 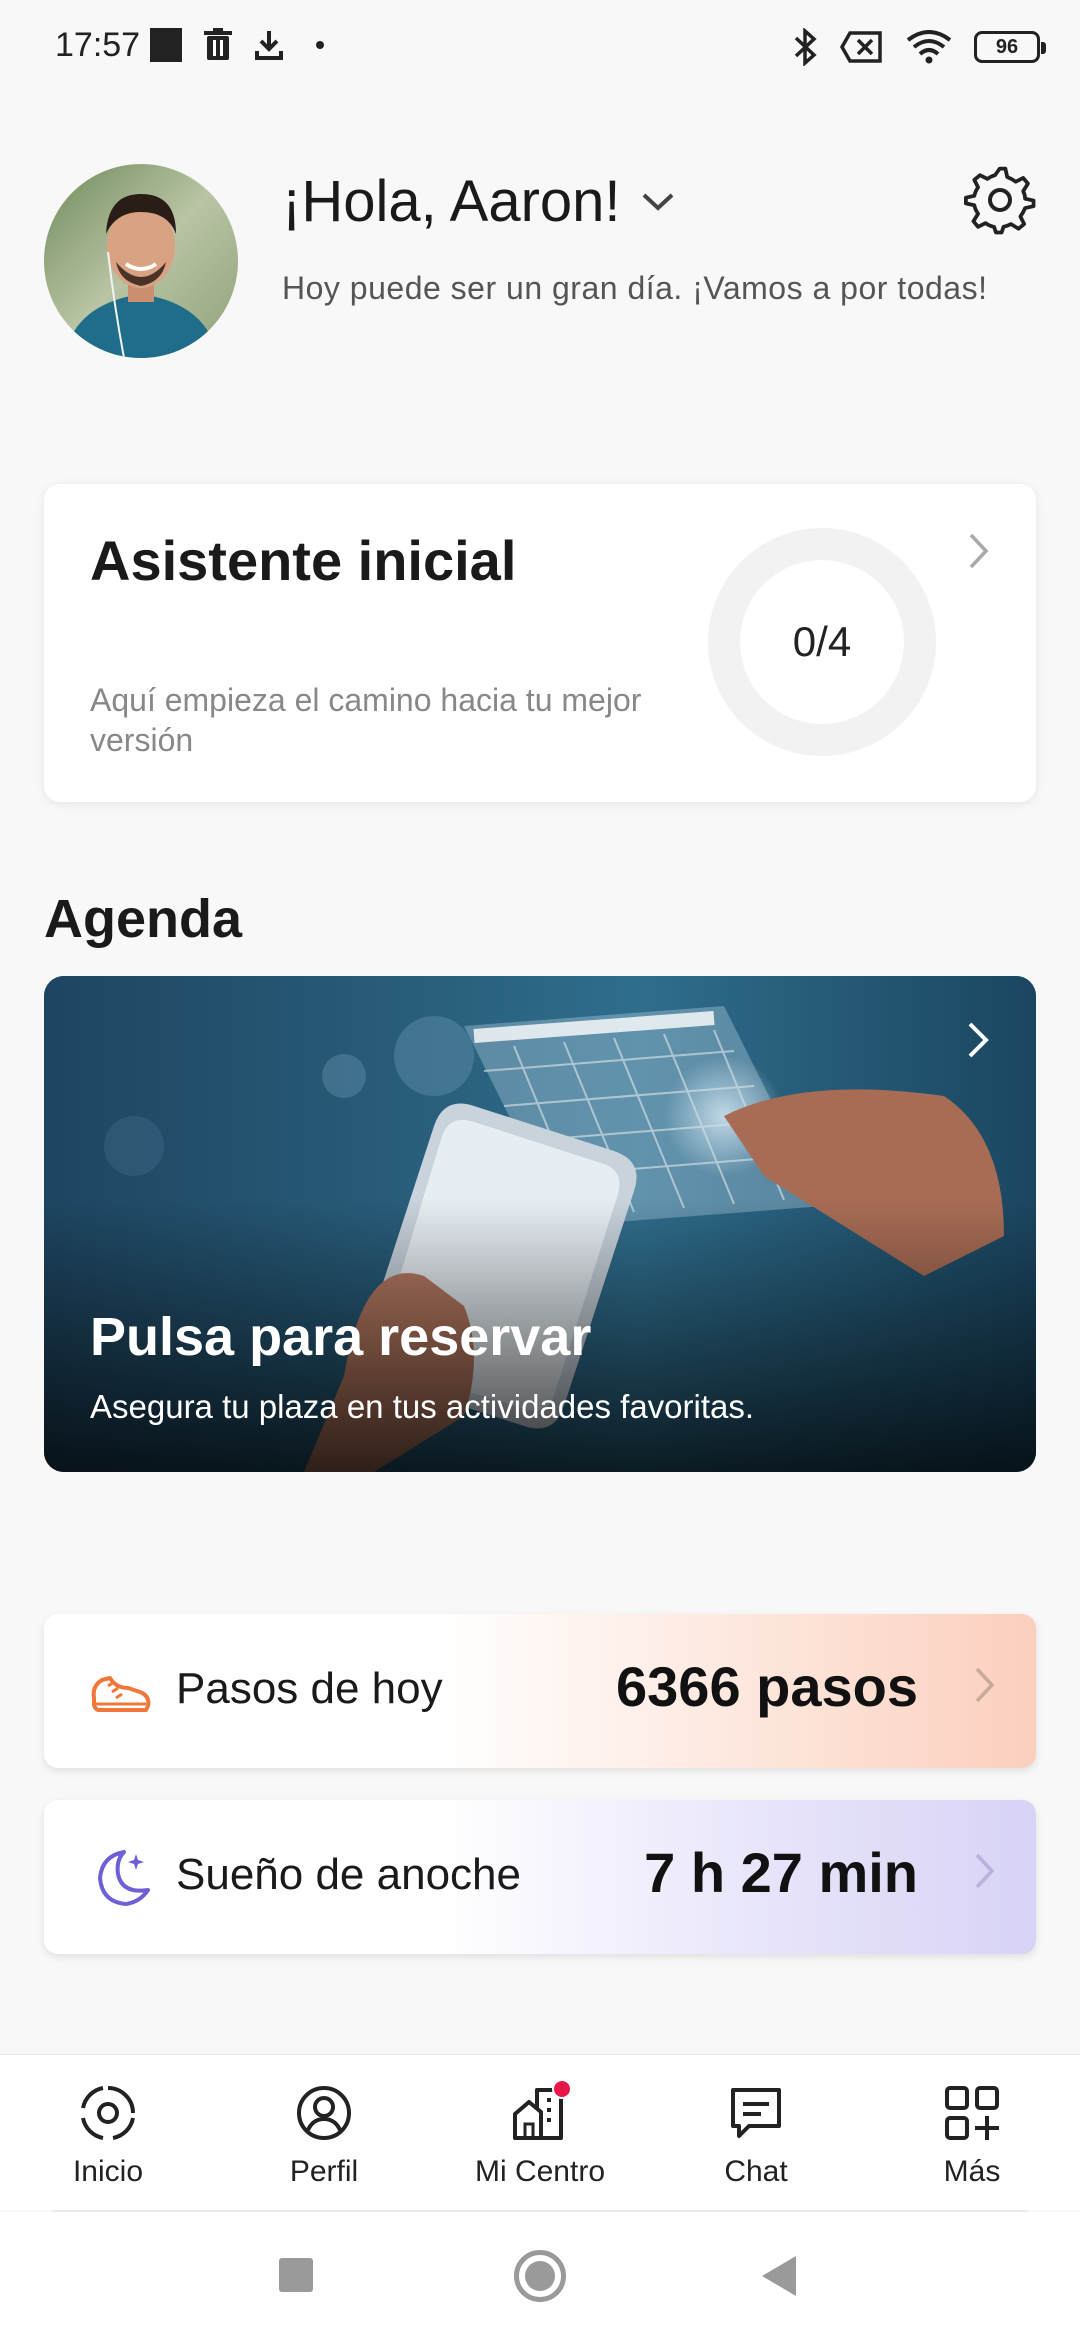 I want to click on home-button, so click(x=540, y=2276).